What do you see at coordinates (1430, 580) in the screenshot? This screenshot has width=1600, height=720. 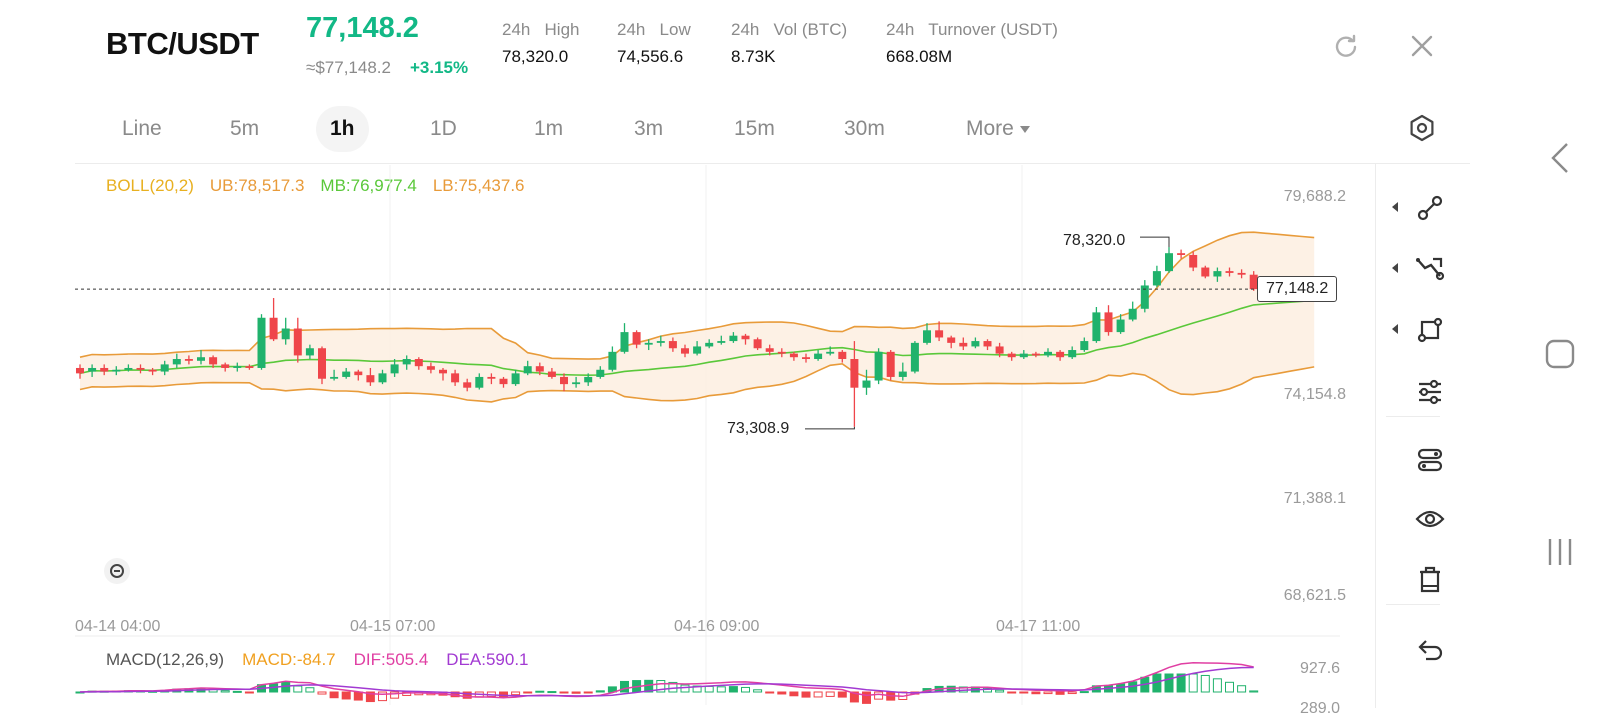 I see `delete-drawings-button` at bounding box center [1430, 580].